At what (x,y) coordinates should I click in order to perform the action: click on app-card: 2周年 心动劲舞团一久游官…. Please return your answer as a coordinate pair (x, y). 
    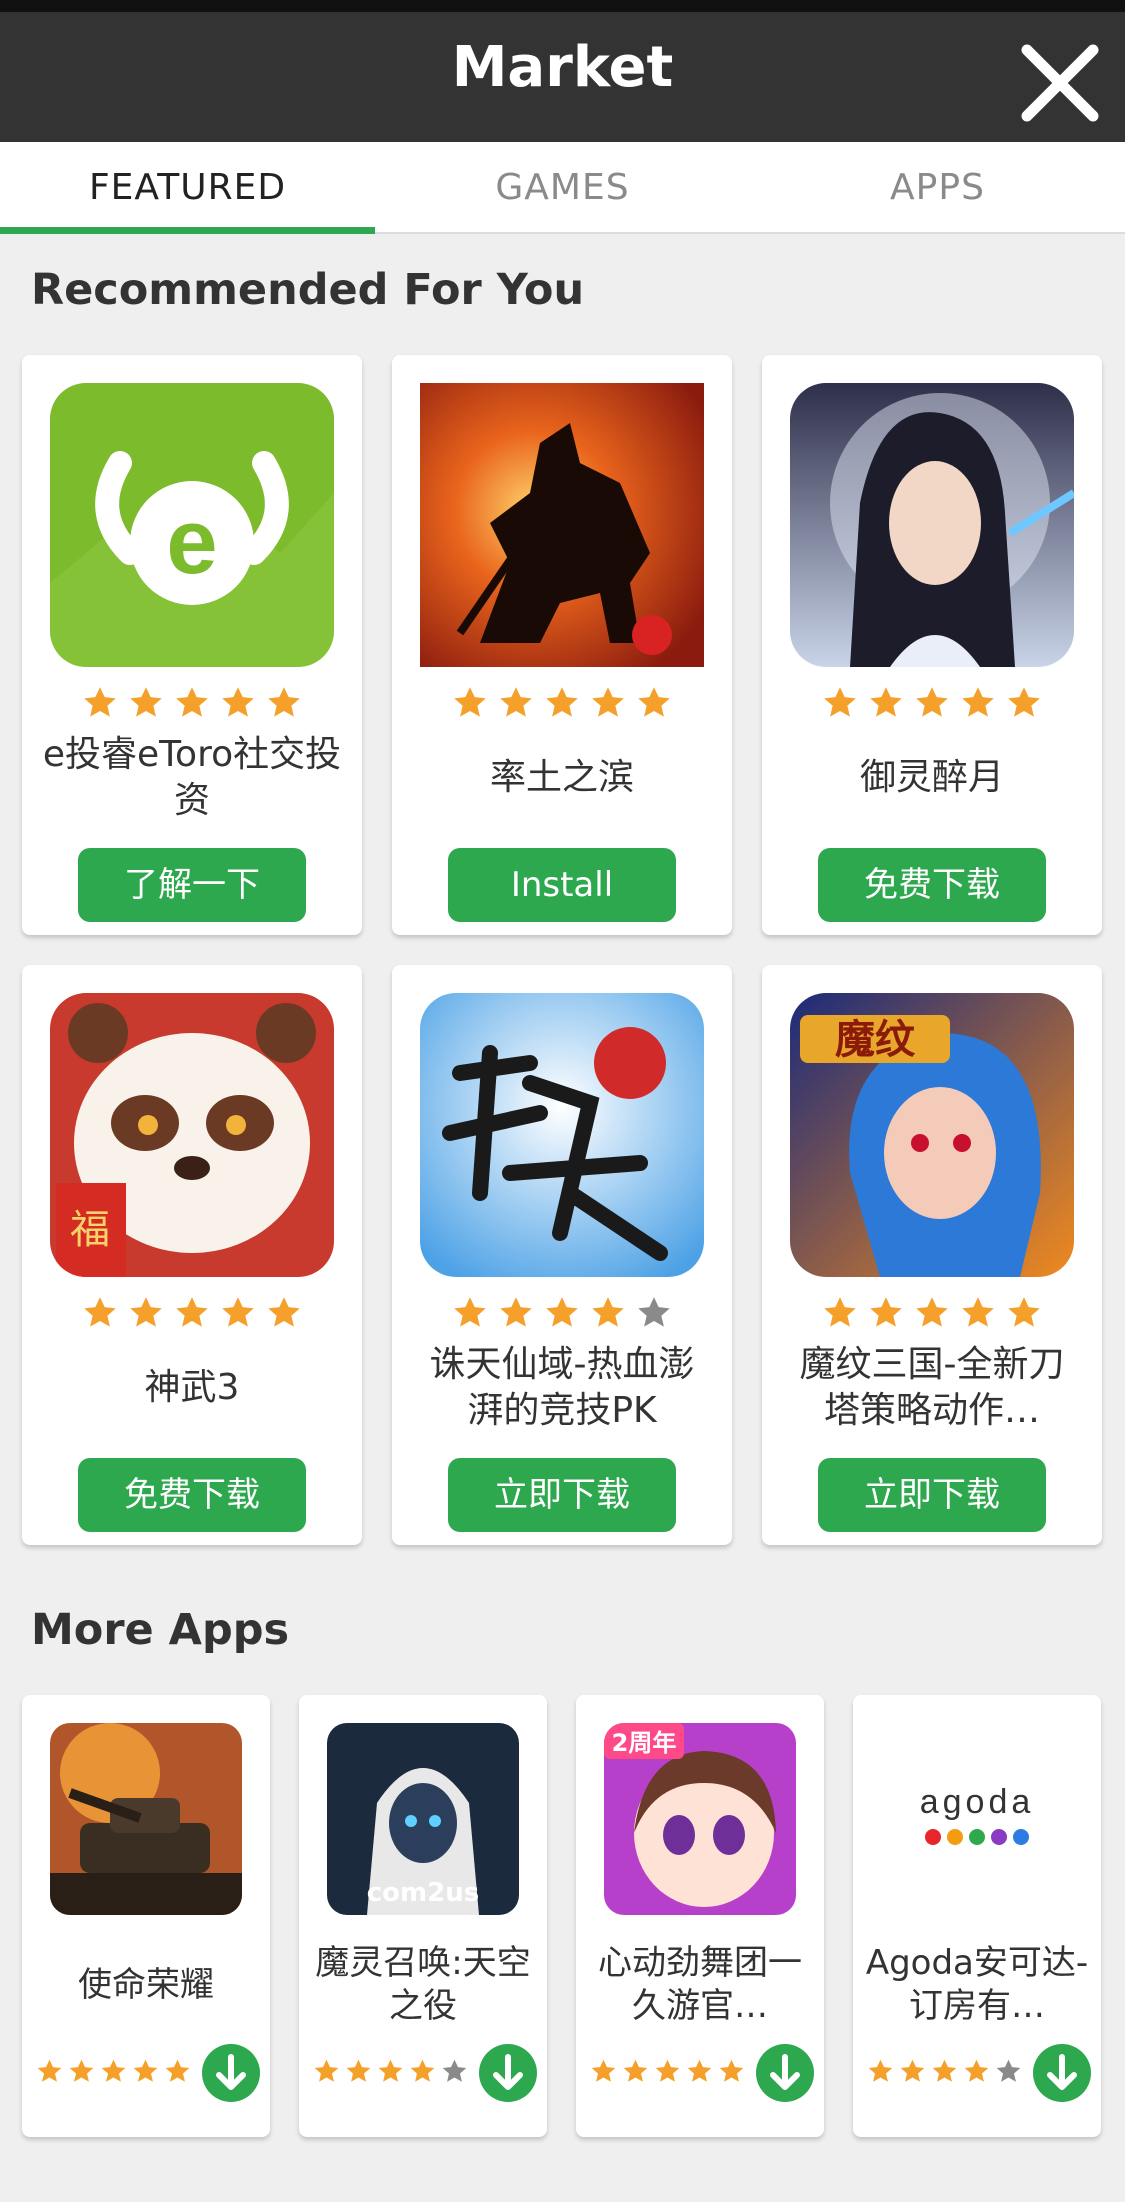
    Looking at the image, I should click on (700, 1916).